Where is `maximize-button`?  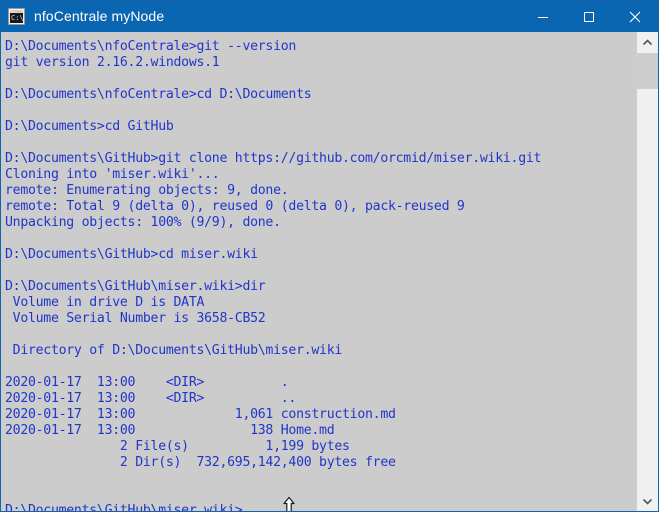
maximize-button is located at coordinates (589, 16).